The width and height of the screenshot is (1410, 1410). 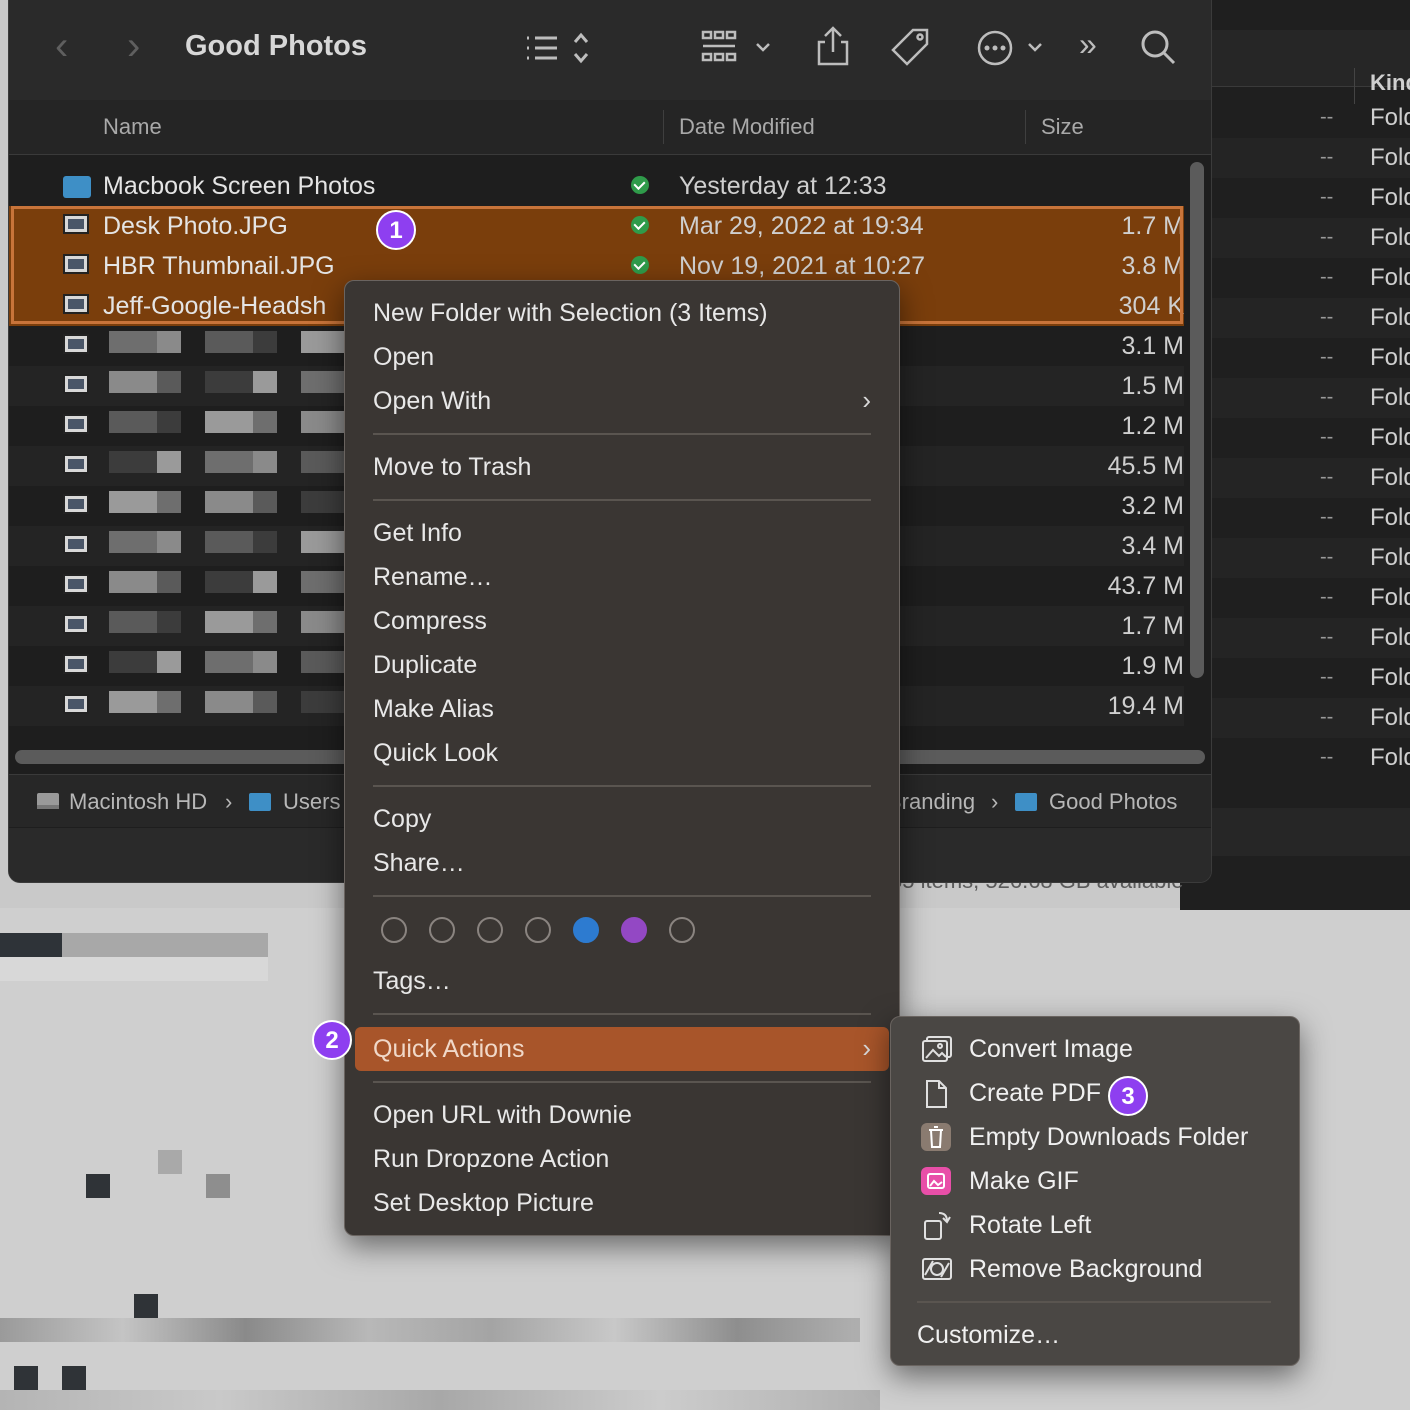 I want to click on kind-column-header: Kind, so click(x=1390, y=83).